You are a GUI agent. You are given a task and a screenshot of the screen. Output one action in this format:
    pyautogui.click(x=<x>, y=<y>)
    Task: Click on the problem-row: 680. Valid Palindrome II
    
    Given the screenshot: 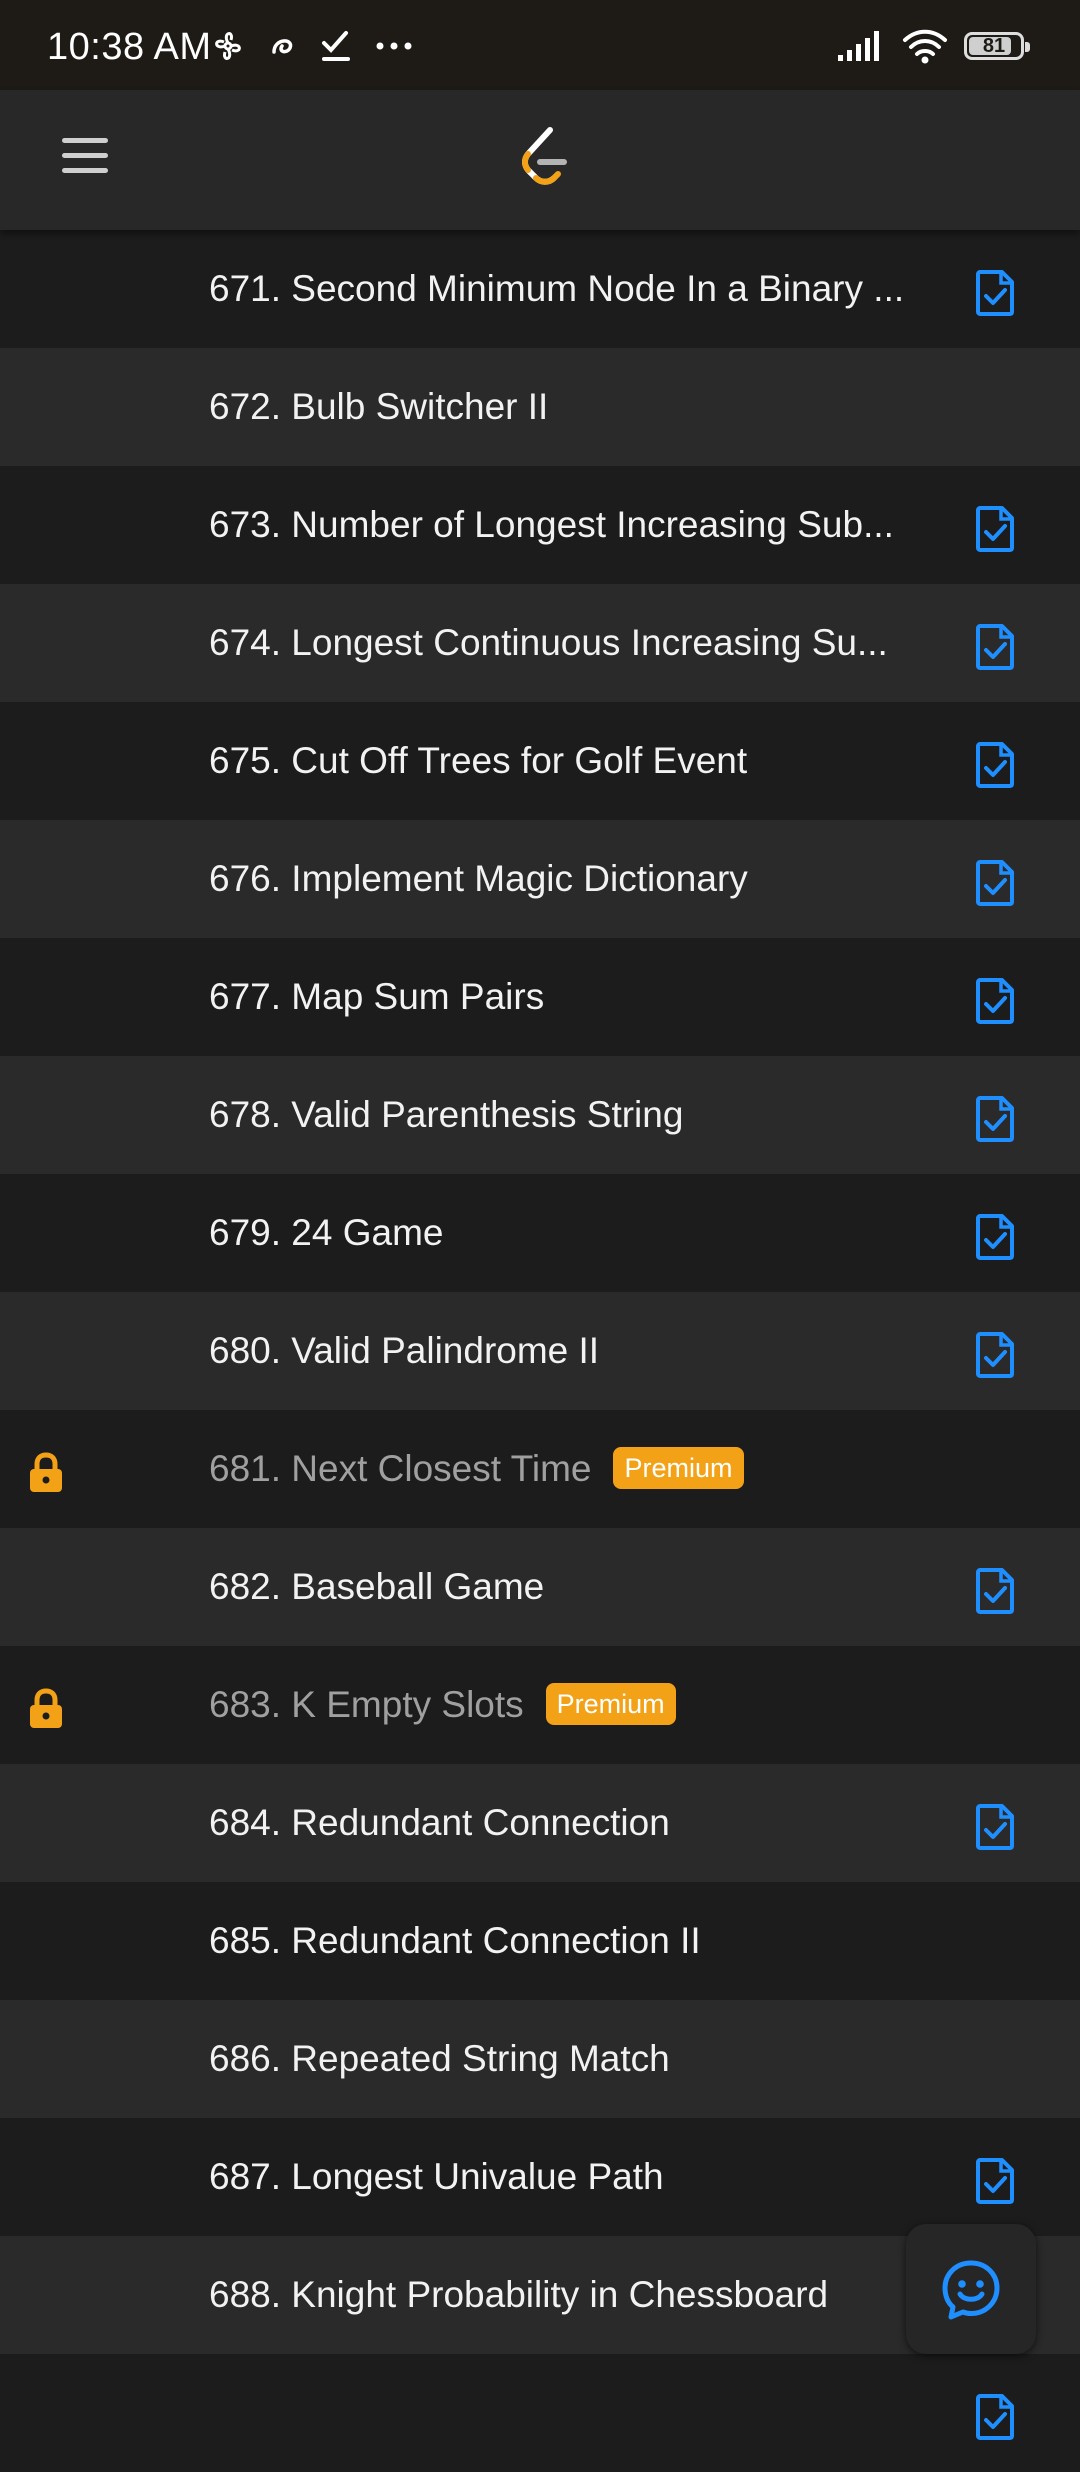 What is the action you would take?
    pyautogui.click(x=540, y=1351)
    